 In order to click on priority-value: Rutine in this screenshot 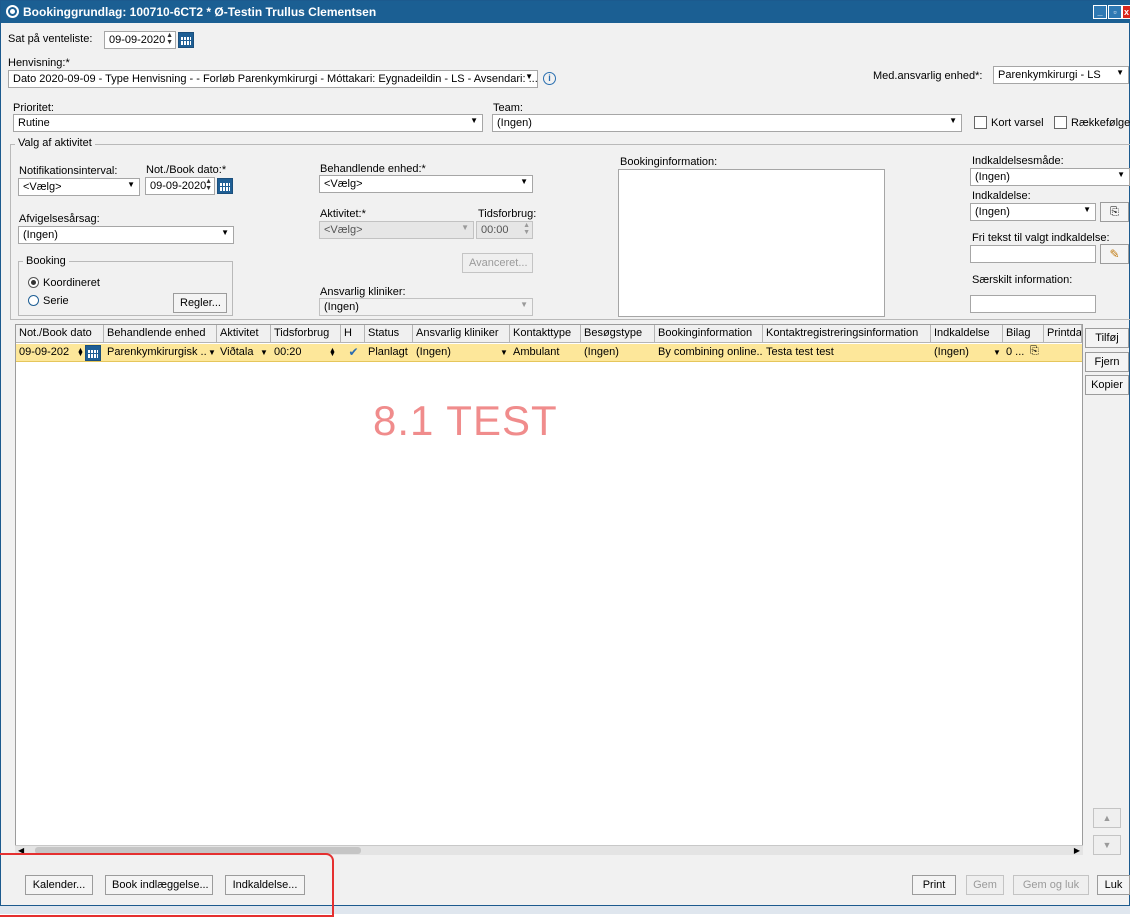, I will do `click(34, 123)`.